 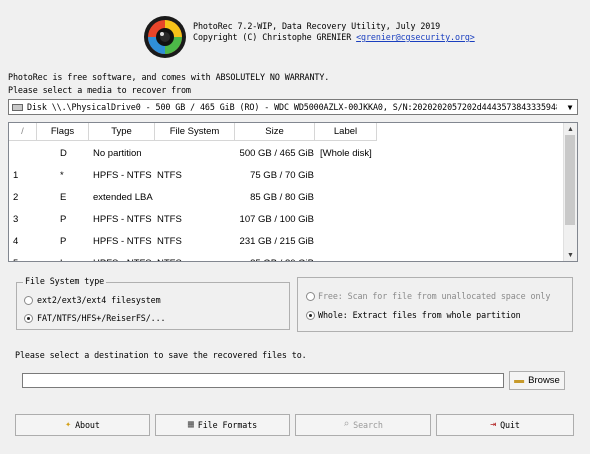 I want to click on scrollbar-thumb, so click(x=570, y=180).